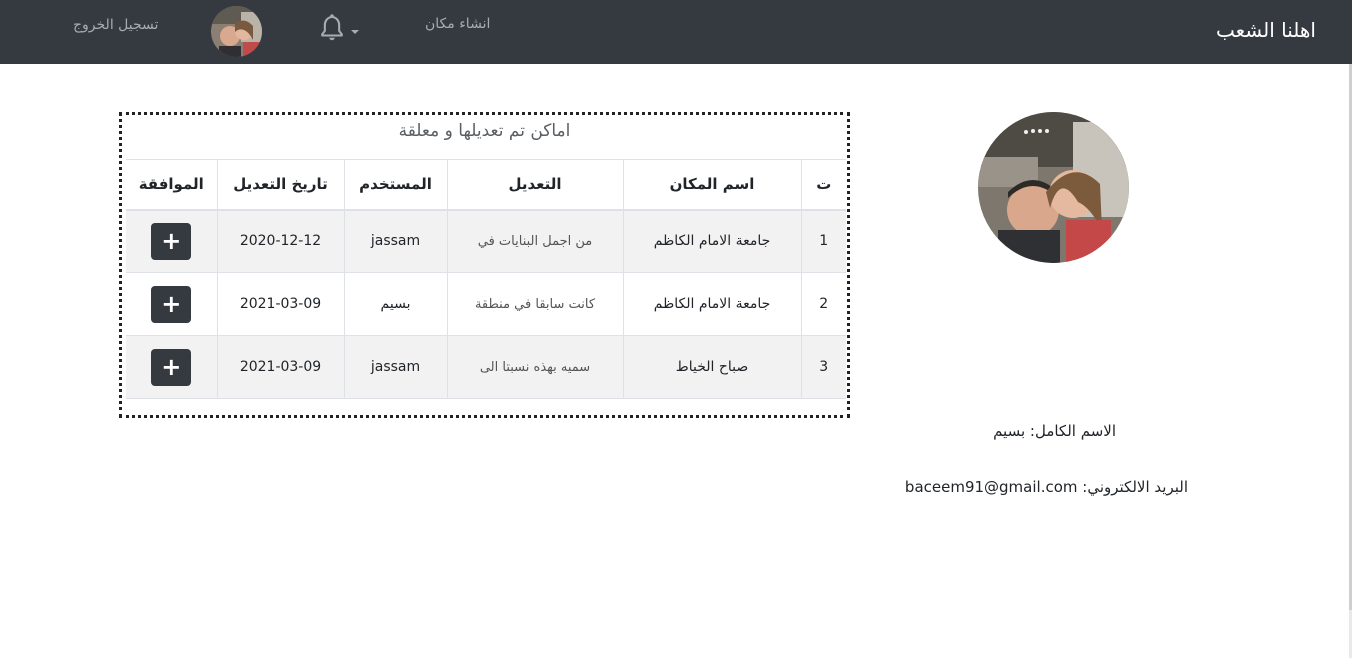 The height and width of the screenshot is (658, 1352). Describe the element at coordinates (676, 32) in the screenshot. I see `top-navbar: اهلنا الشعب انشاء مكان تسجيل الخروج` at that location.